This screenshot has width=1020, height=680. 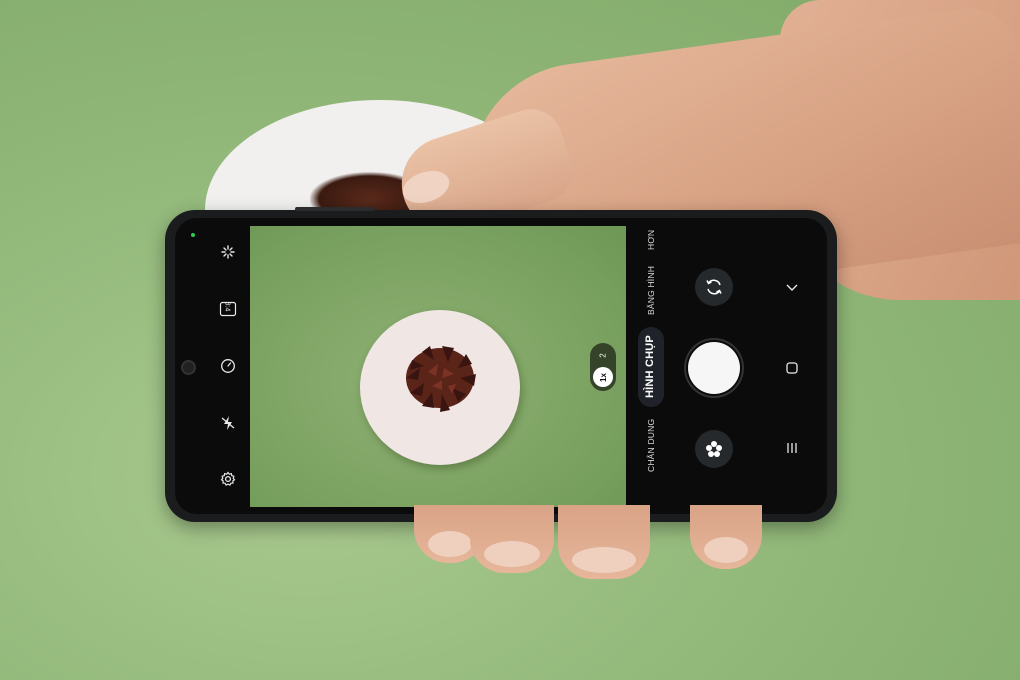 What do you see at coordinates (188, 367) in the screenshot?
I see `front-camera` at bounding box center [188, 367].